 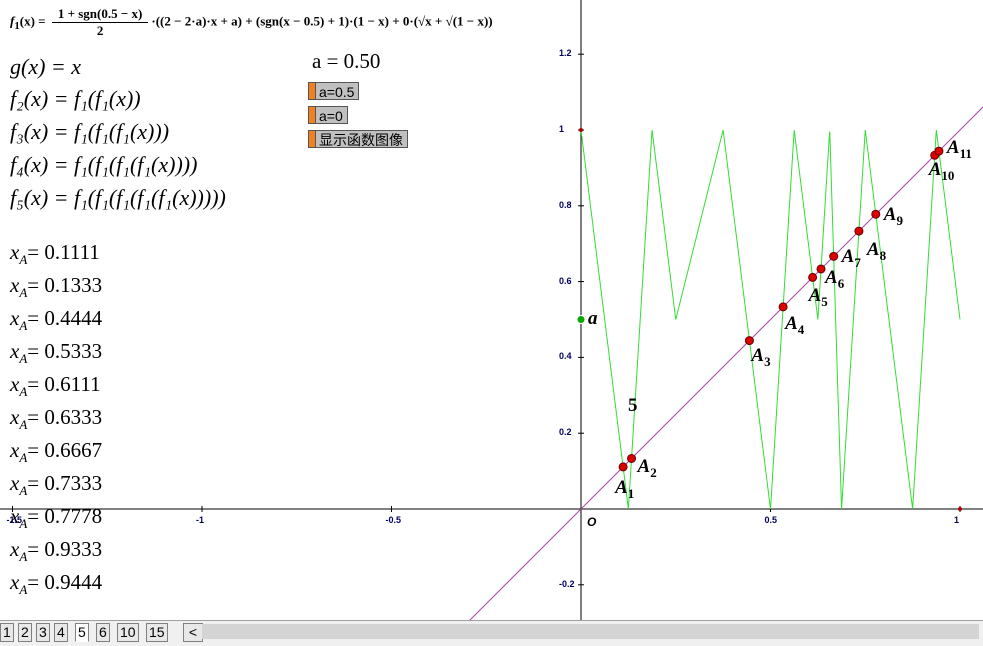 What do you see at coordinates (957, 520) in the screenshot?
I see `x-tick-label: 1` at bounding box center [957, 520].